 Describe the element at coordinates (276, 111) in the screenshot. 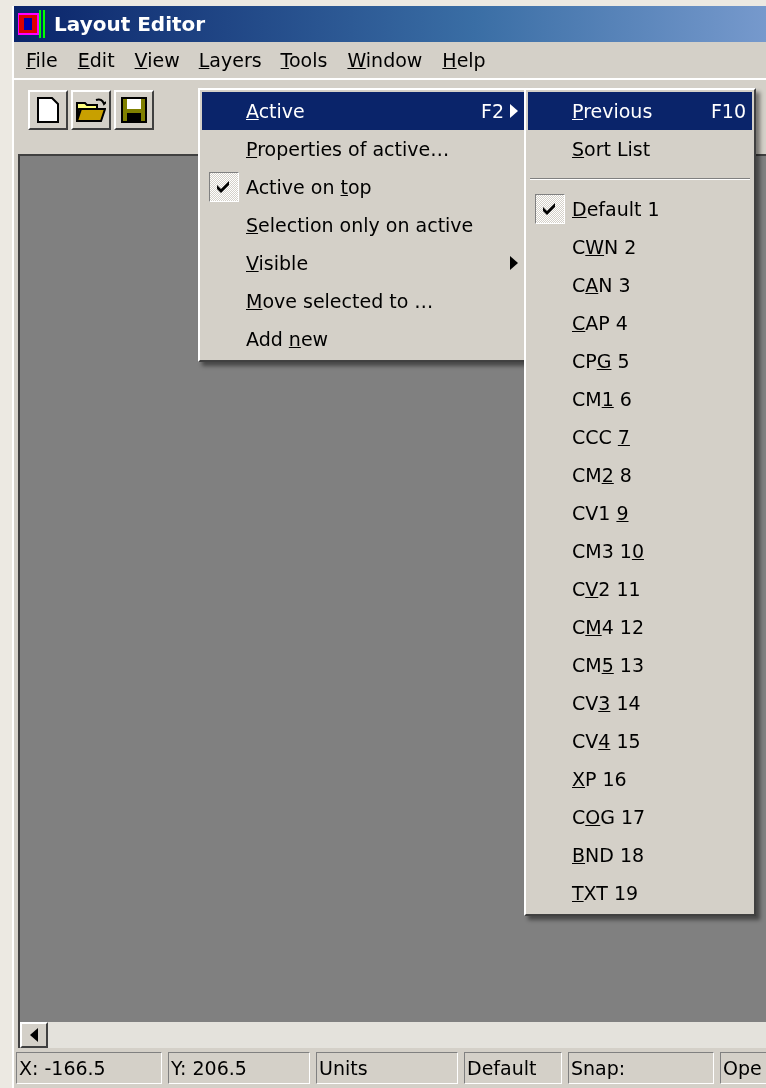

I see `menu-item-label: Active` at that location.